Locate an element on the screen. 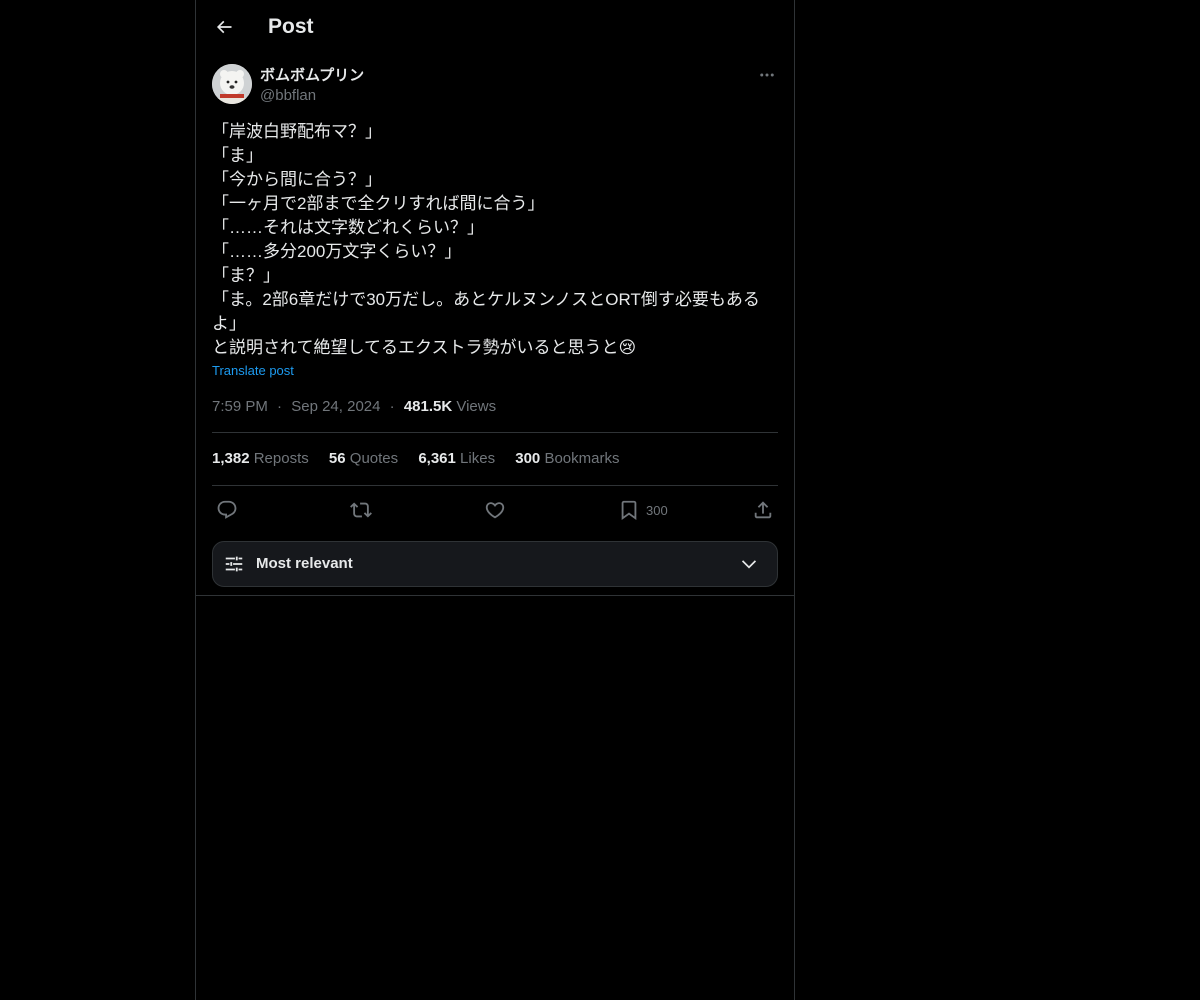 Image resolution: width=1200 pixels, height=1000 pixels. views-label: Views is located at coordinates (476, 406).